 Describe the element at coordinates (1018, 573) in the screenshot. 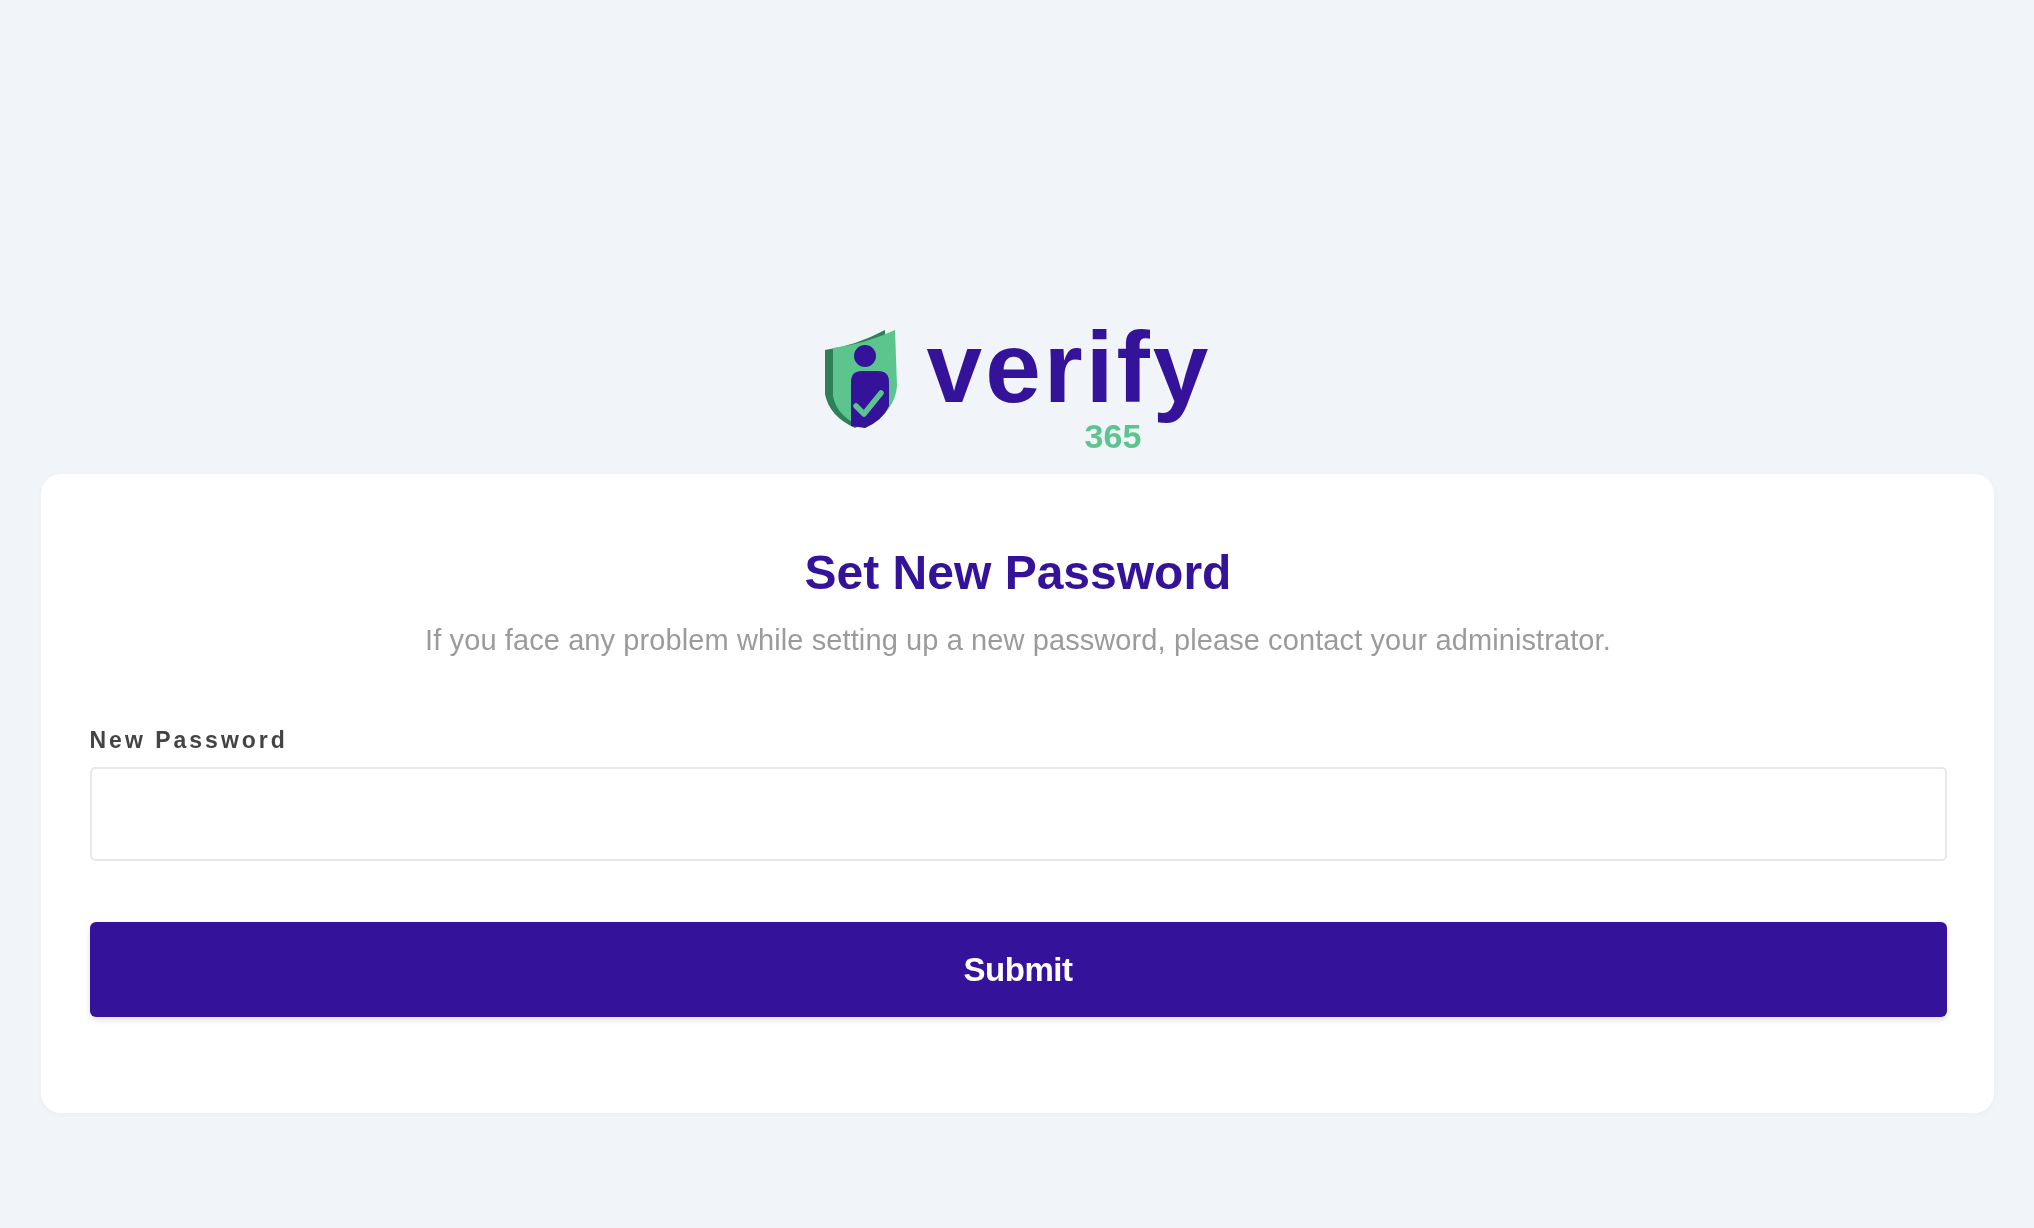

I see `card-title: Set New Password` at that location.